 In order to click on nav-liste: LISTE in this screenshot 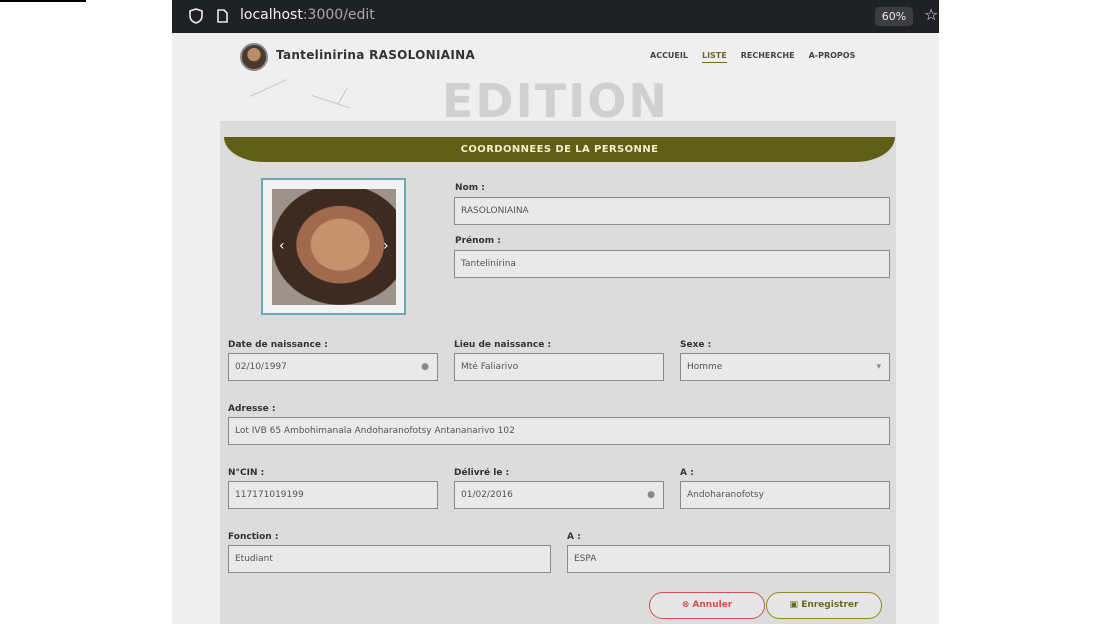, I will do `click(714, 57)`.